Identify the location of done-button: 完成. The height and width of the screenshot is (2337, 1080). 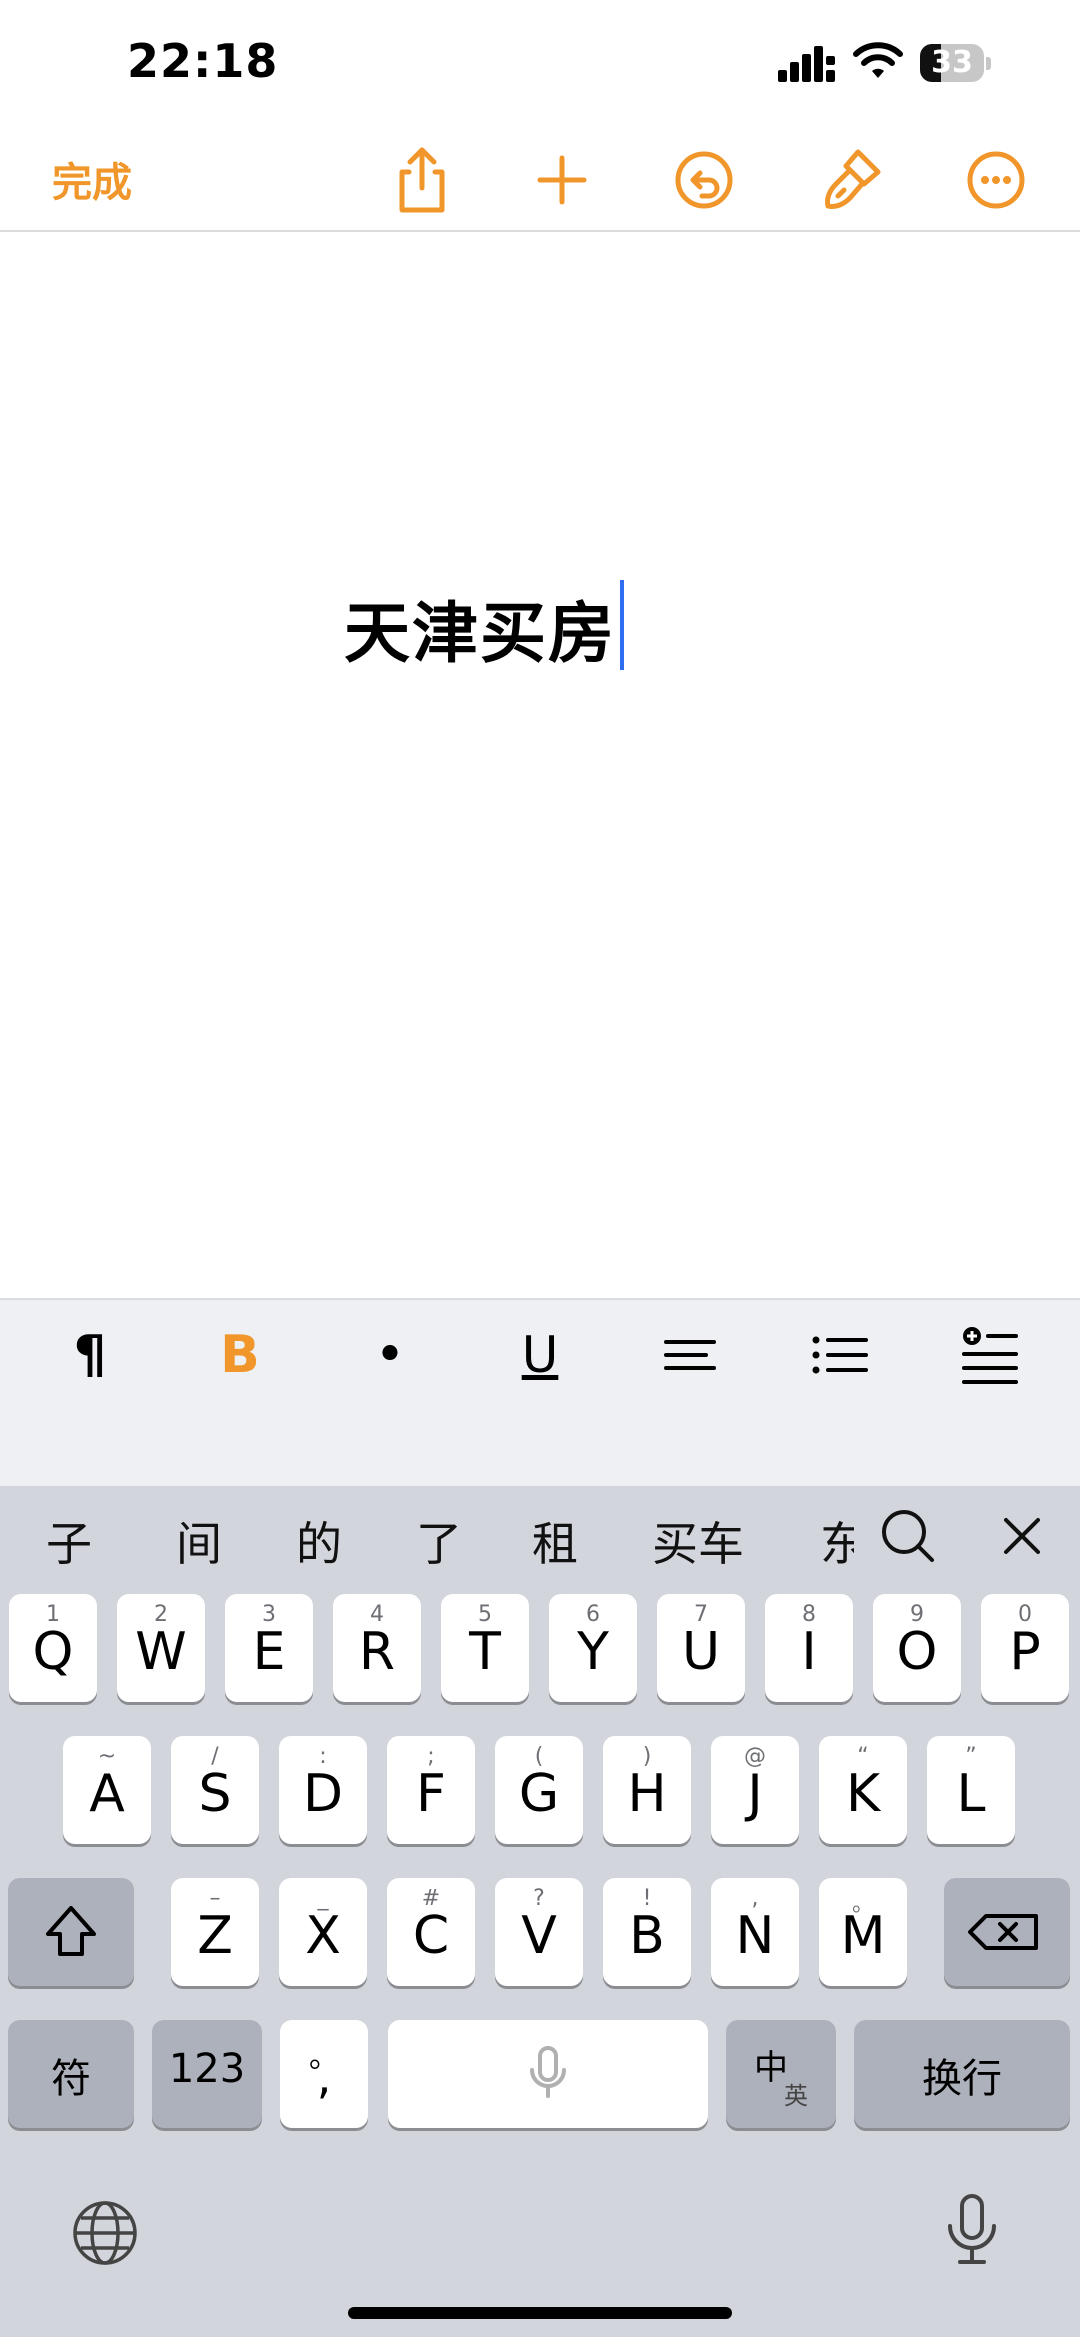
(92, 179).